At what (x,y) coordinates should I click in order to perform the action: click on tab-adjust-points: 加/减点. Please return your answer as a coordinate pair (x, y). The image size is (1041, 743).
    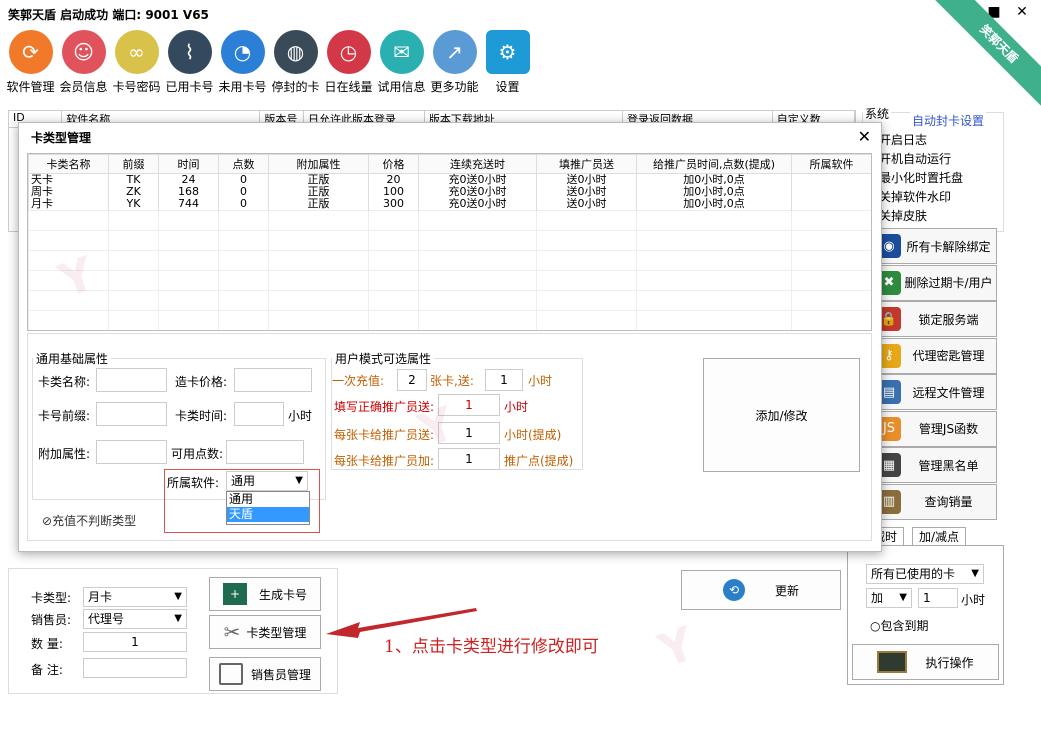
    Looking at the image, I should click on (939, 536).